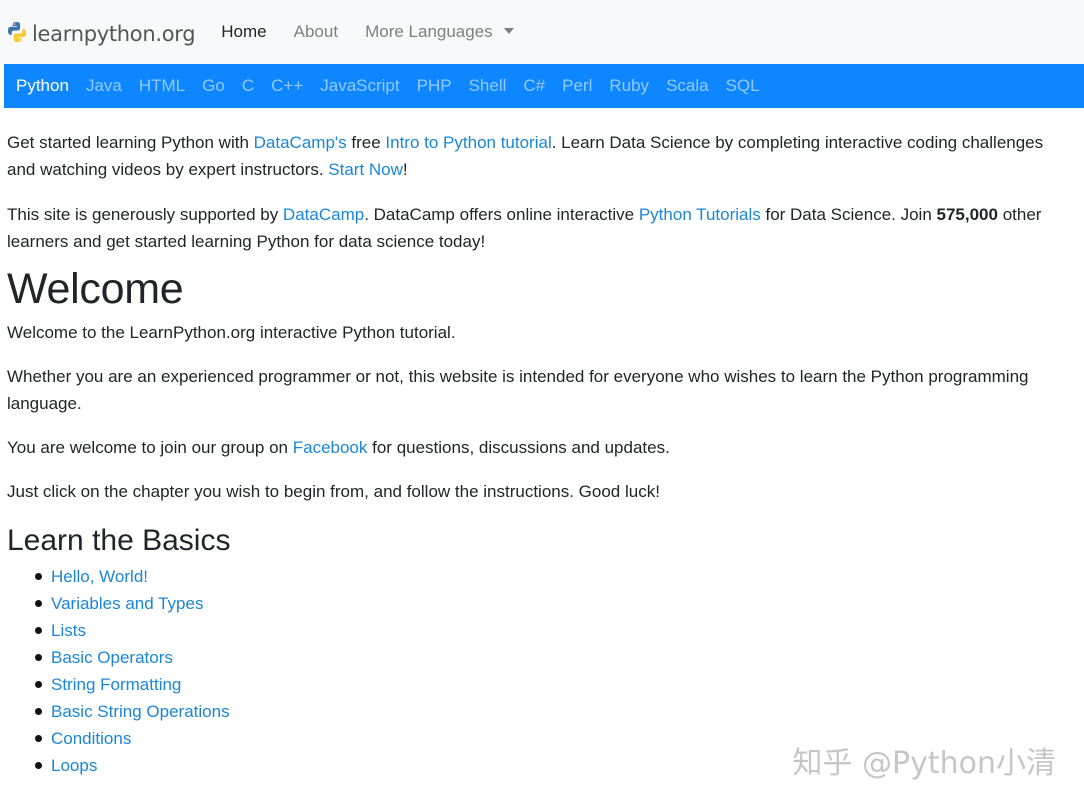  What do you see at coordinates (42, 86) in the screenshot?
I see `language-link: Python` at bounding box center [42, 86].